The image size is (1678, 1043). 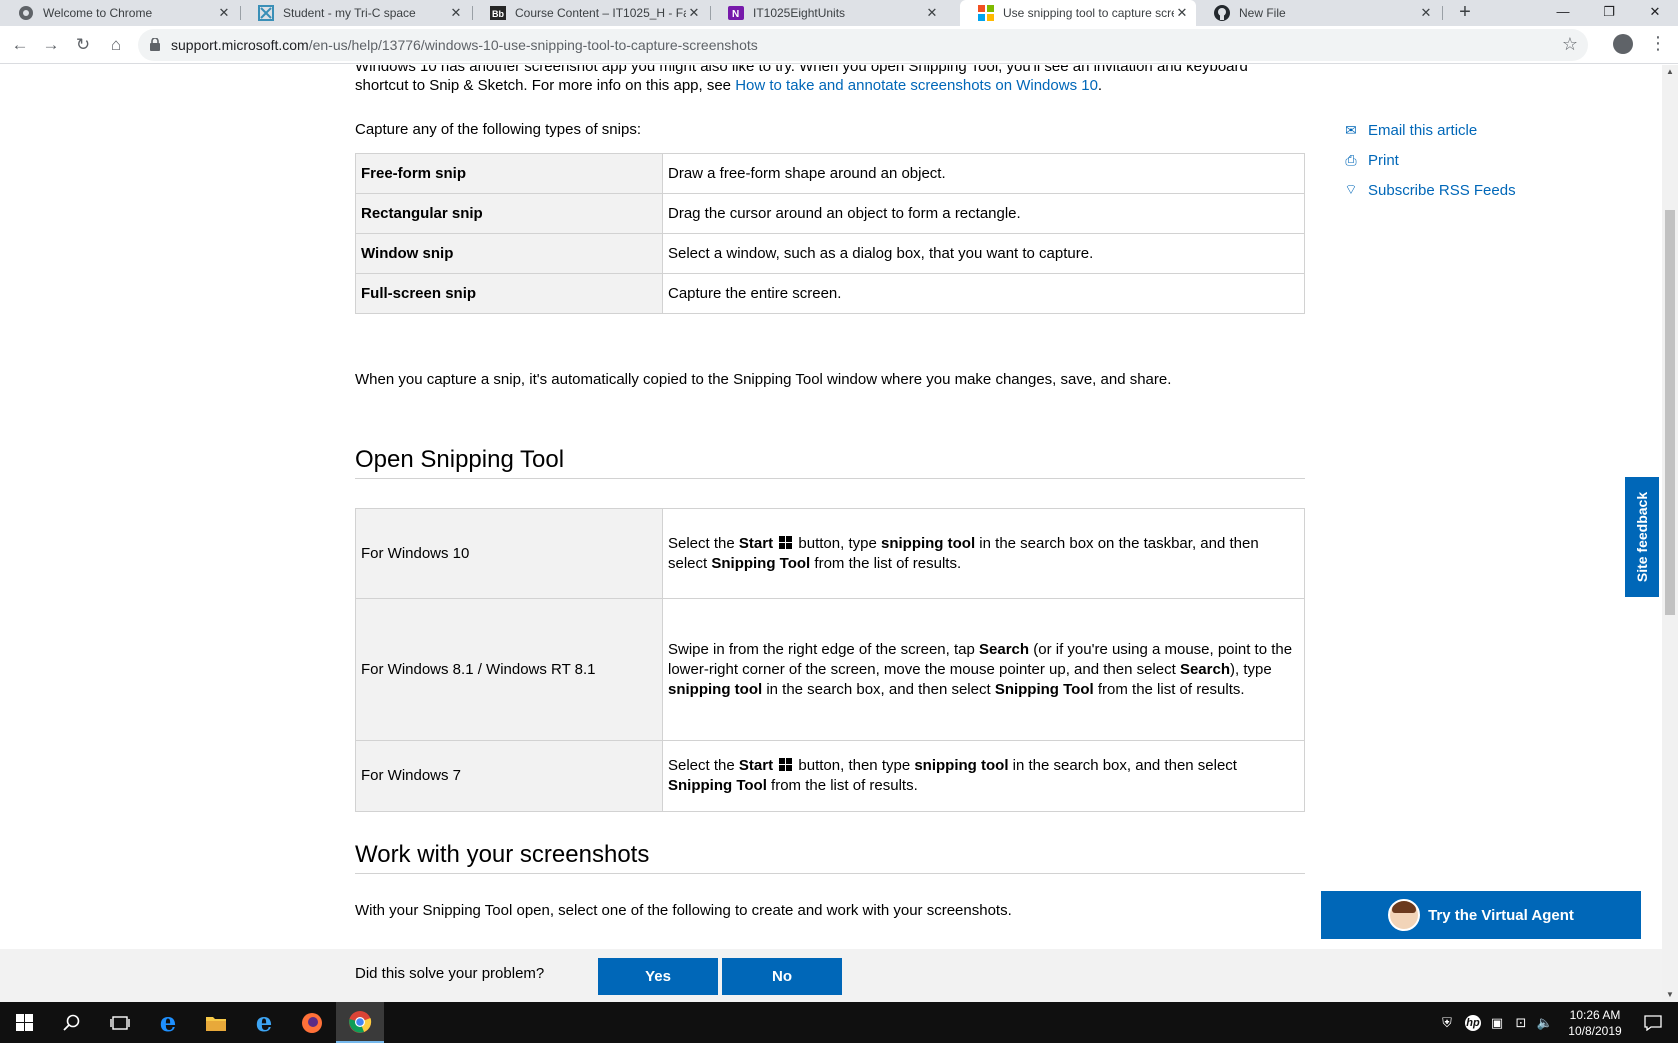 What do you see at coordinates (1642, 537) in the screenshot?
I see `site-feedback-button: Site feedback` at bounding box center [1642, 537].